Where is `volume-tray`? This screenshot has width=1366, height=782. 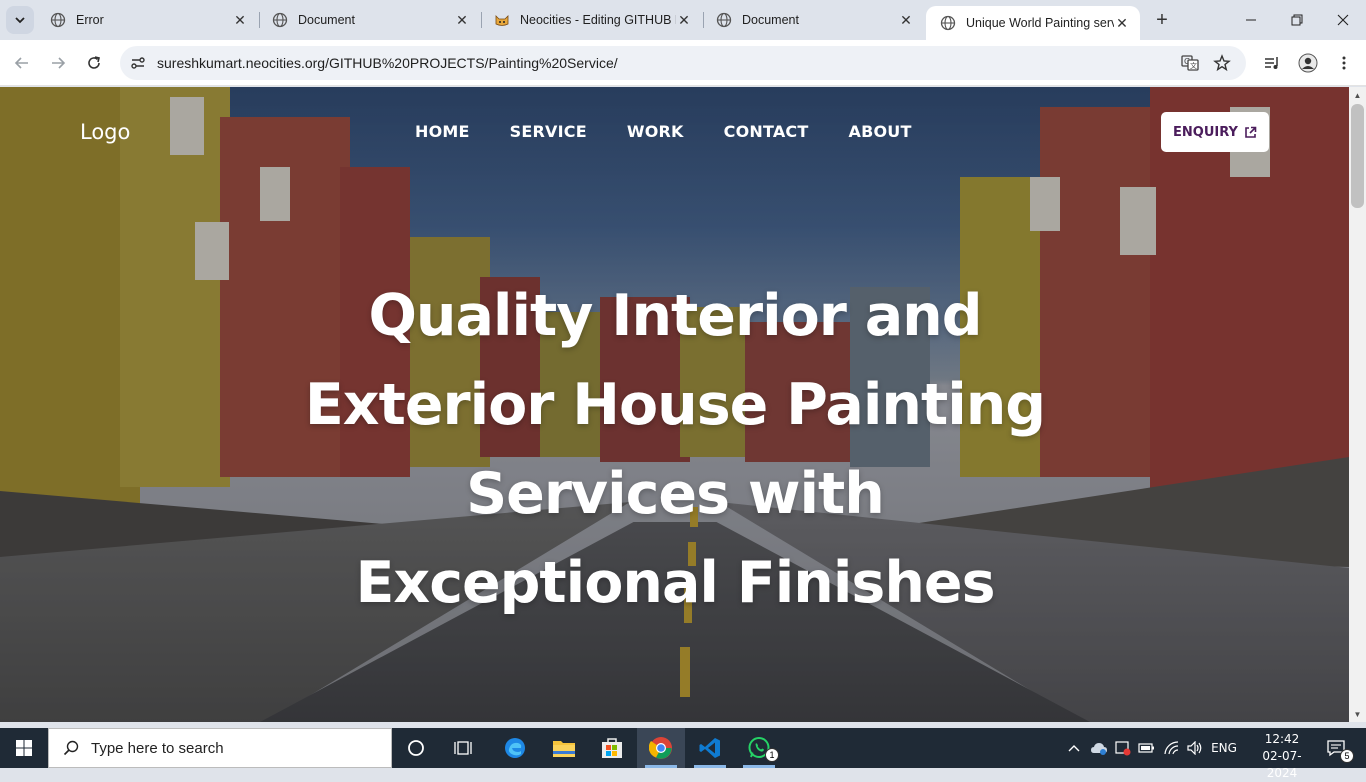 volume-tray is located at coordinates (1195, 748).